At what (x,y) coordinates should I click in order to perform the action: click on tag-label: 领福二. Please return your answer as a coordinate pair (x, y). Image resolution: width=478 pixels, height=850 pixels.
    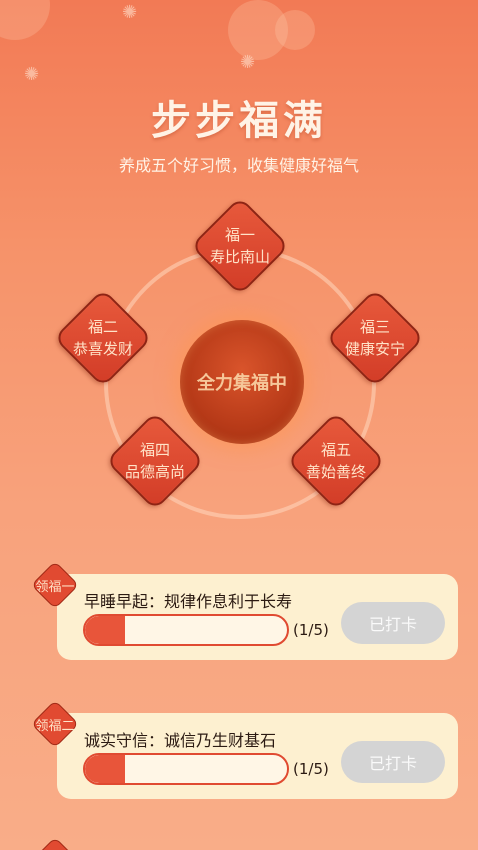
    Looking at the image, I should click on (55, 726).